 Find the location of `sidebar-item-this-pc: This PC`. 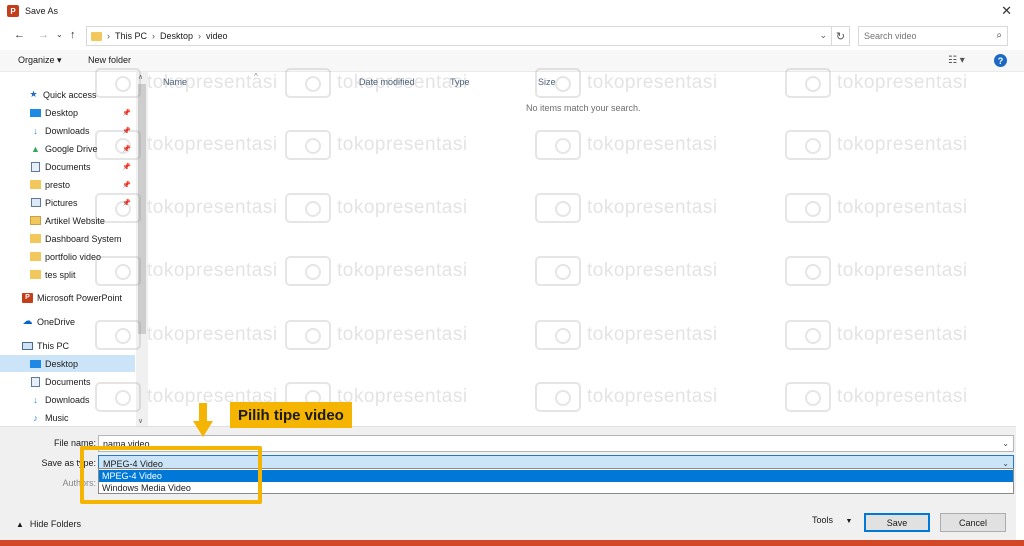

sidebar-item-this-pc: This PC is located at coordinates (67, 345).